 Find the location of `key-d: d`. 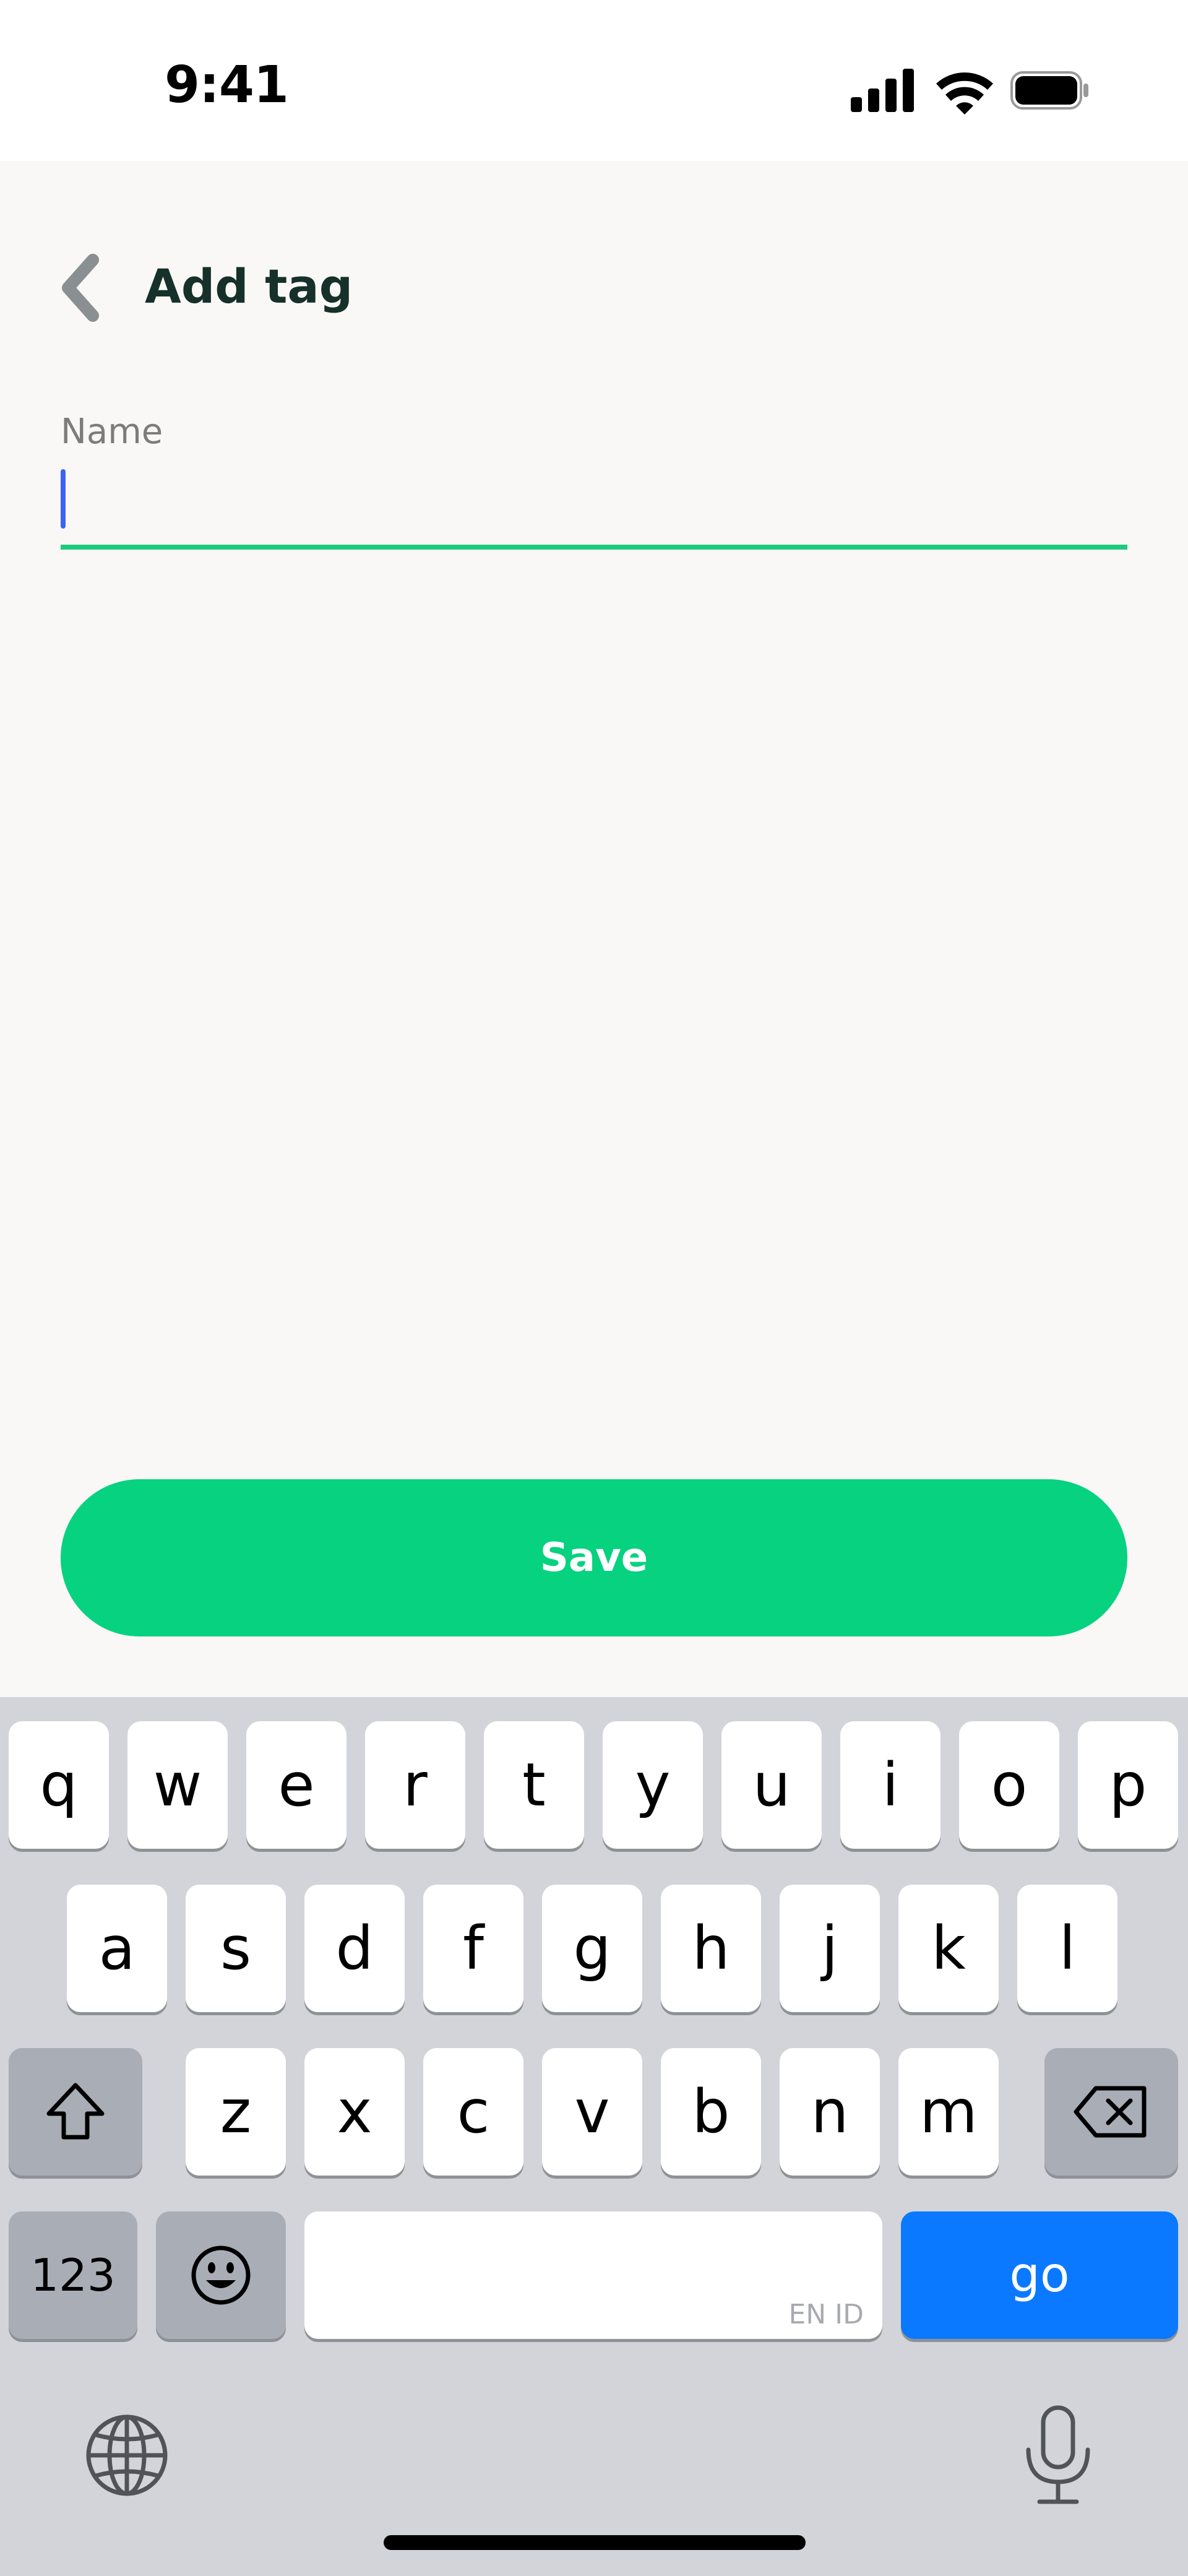

key-d: d is located at coordinates (355, 1948).